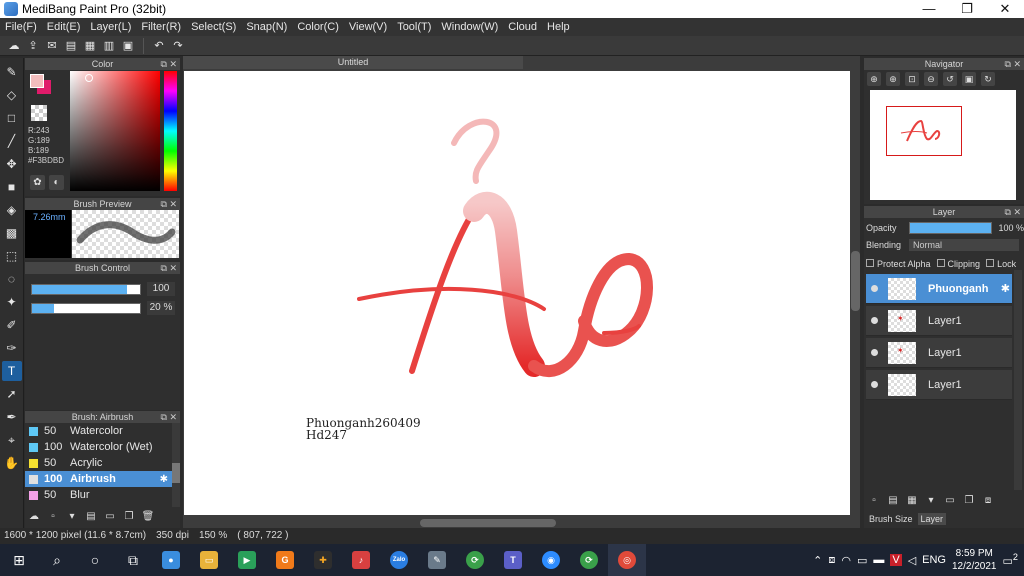 This screenshot has height=576, width=1024. I want to click on browser-app-icon: ⟳, so click(475, 560).